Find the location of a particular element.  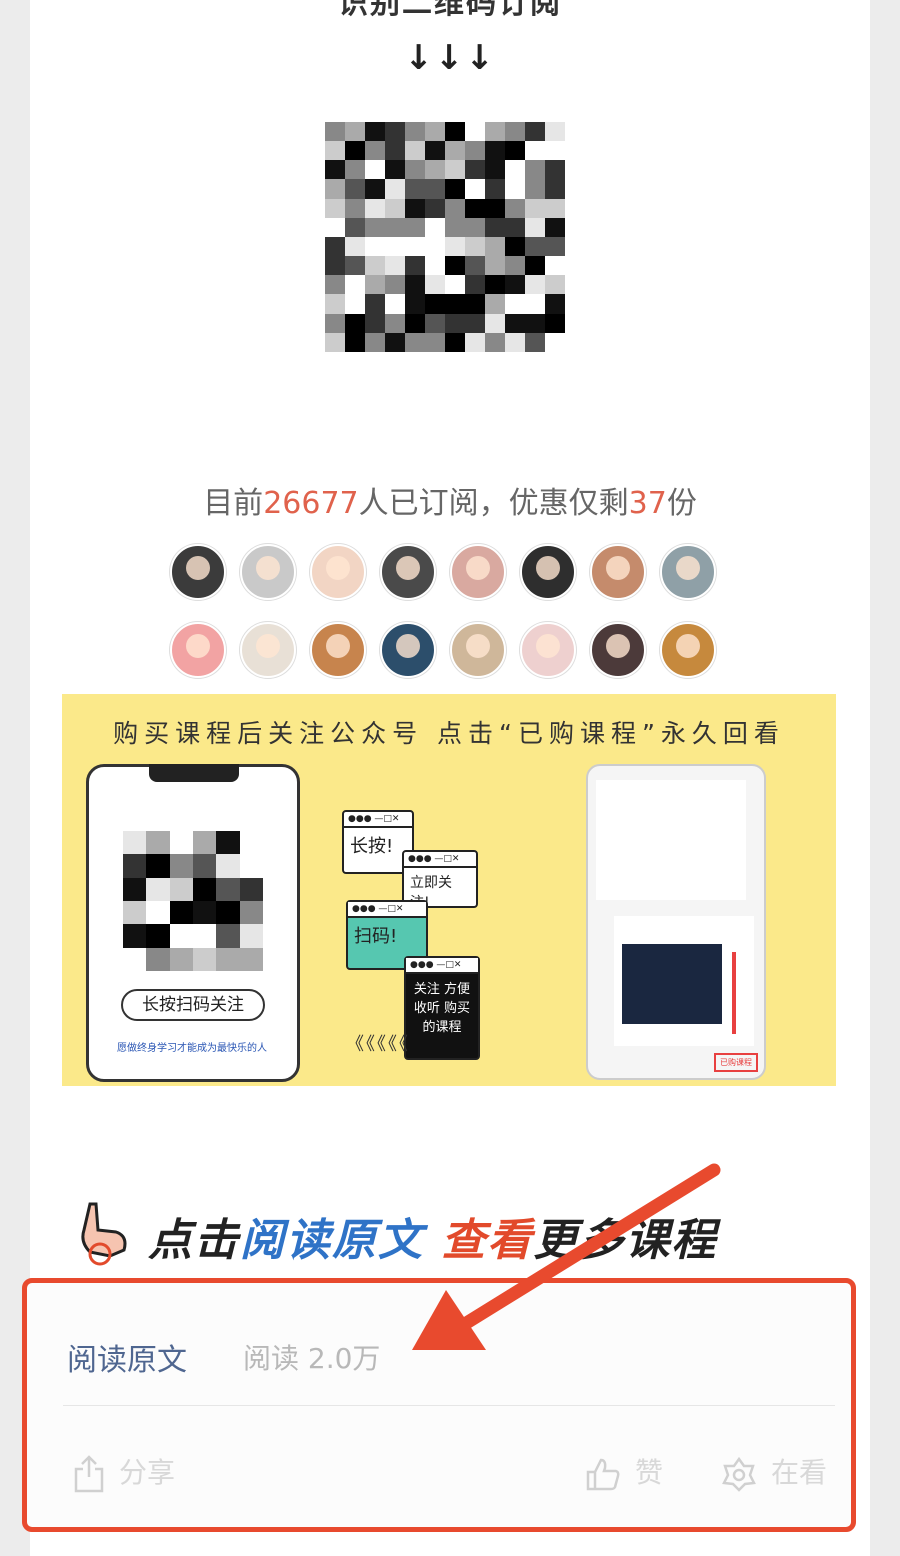

share-button: 分享 is located at coordinates (124, 1472).